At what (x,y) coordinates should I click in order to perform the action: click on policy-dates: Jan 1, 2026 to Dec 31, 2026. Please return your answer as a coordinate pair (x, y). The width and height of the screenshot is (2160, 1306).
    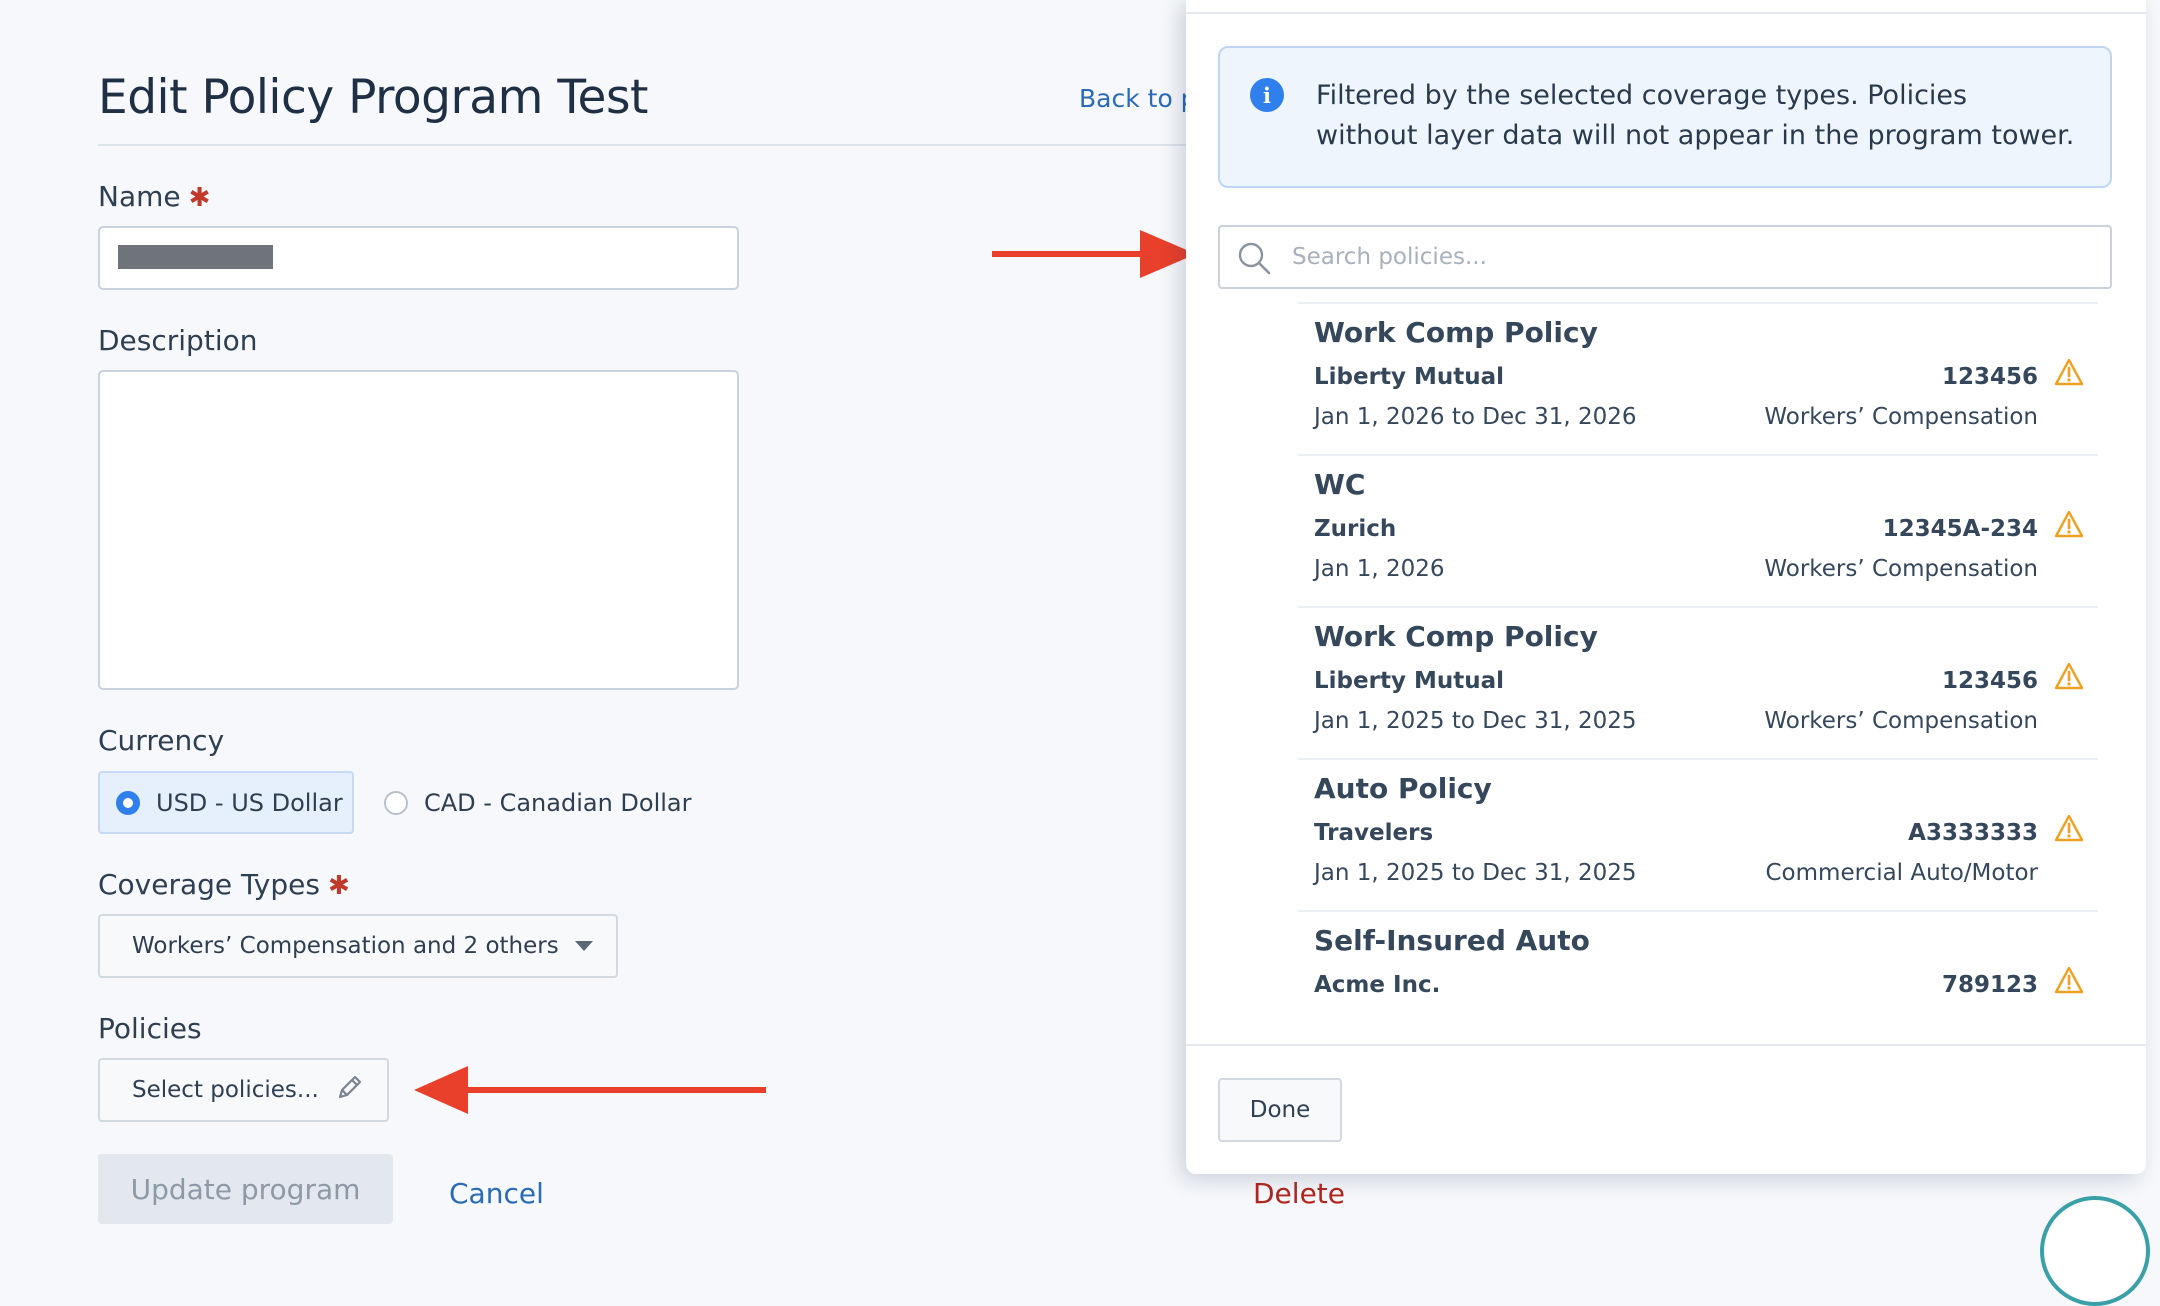
    Looking at the image, I should click on (1475, 417).